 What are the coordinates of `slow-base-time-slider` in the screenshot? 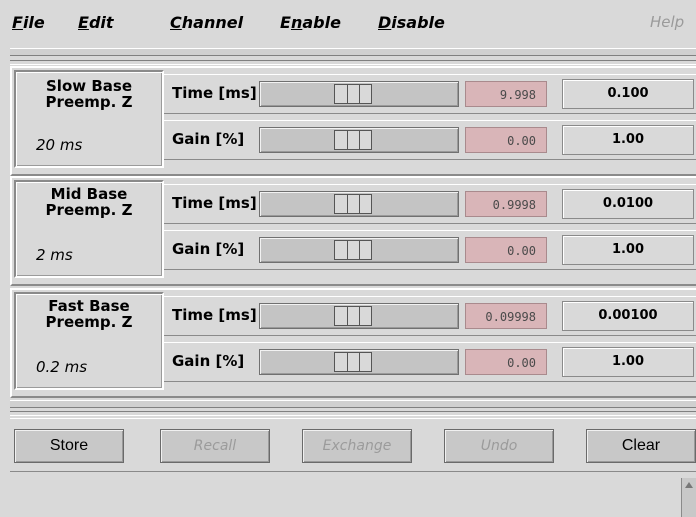 It's located at (359, 94).